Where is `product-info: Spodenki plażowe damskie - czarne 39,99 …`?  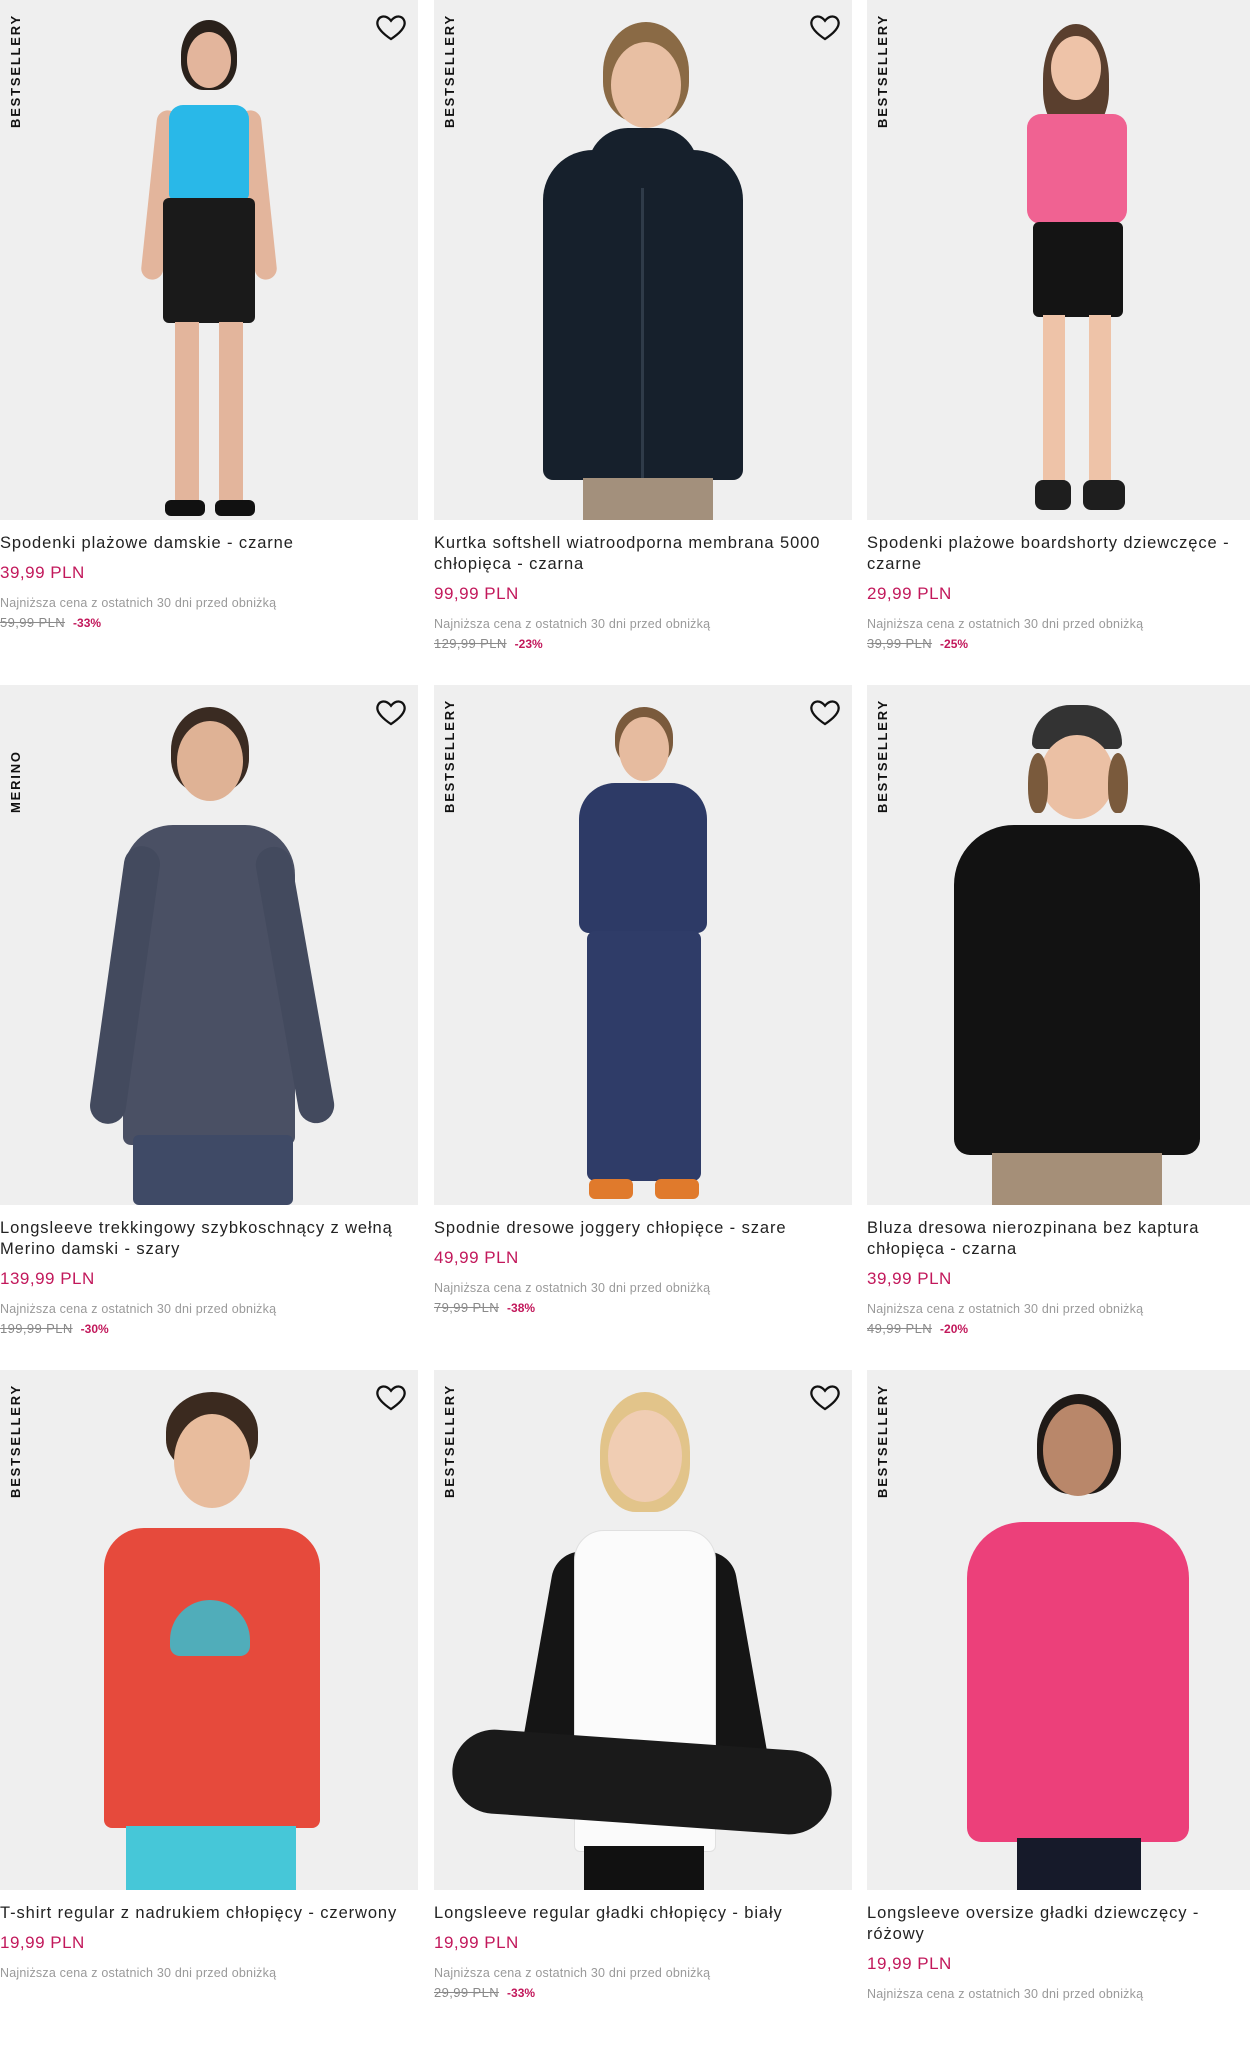 product-info: Spodenki plażowe damskie - czarne 39,99 … is located at coordinates (209, 581).